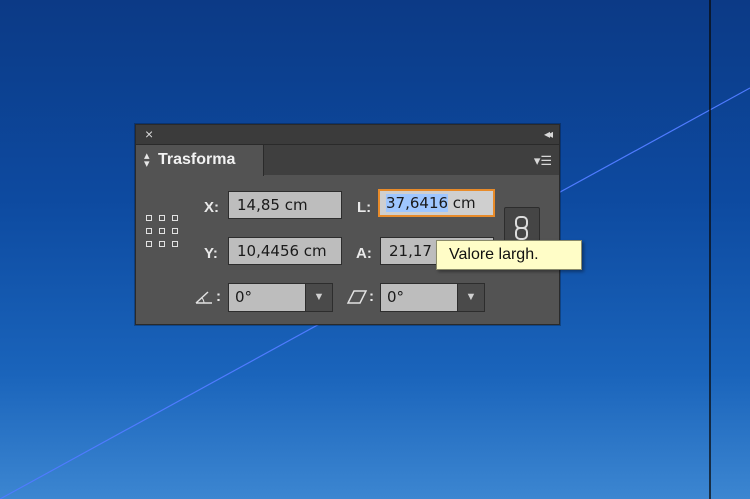  Describe the element at coordinates (211, 253) in the screenshot. I see `y-label: Y:` at that location.